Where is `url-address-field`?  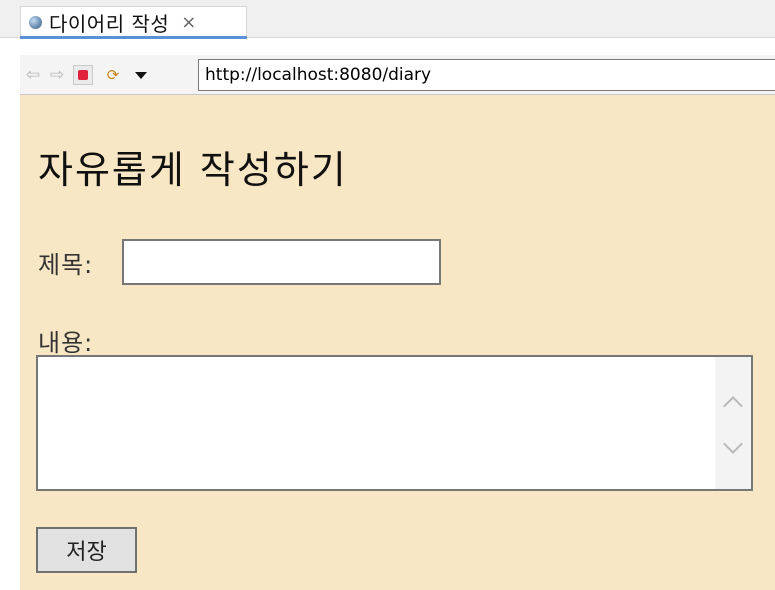
url-address-field is located at coordinates (486, 75).